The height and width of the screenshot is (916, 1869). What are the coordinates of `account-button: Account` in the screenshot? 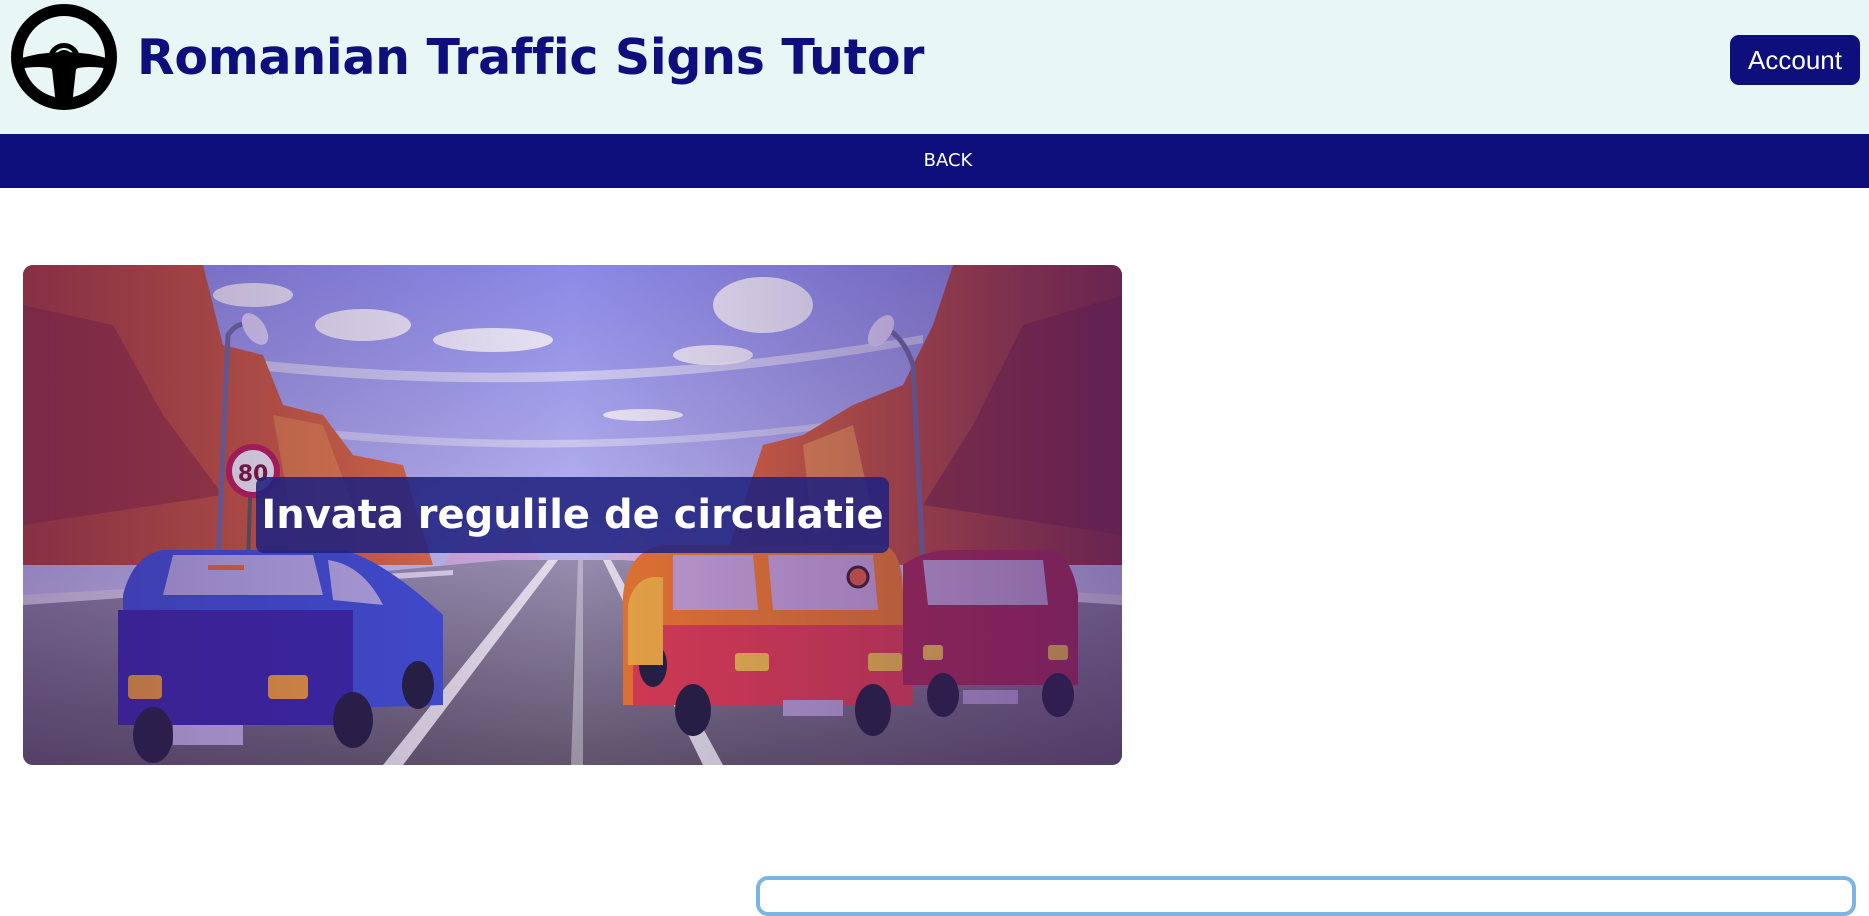 It's located at (1795, 60).